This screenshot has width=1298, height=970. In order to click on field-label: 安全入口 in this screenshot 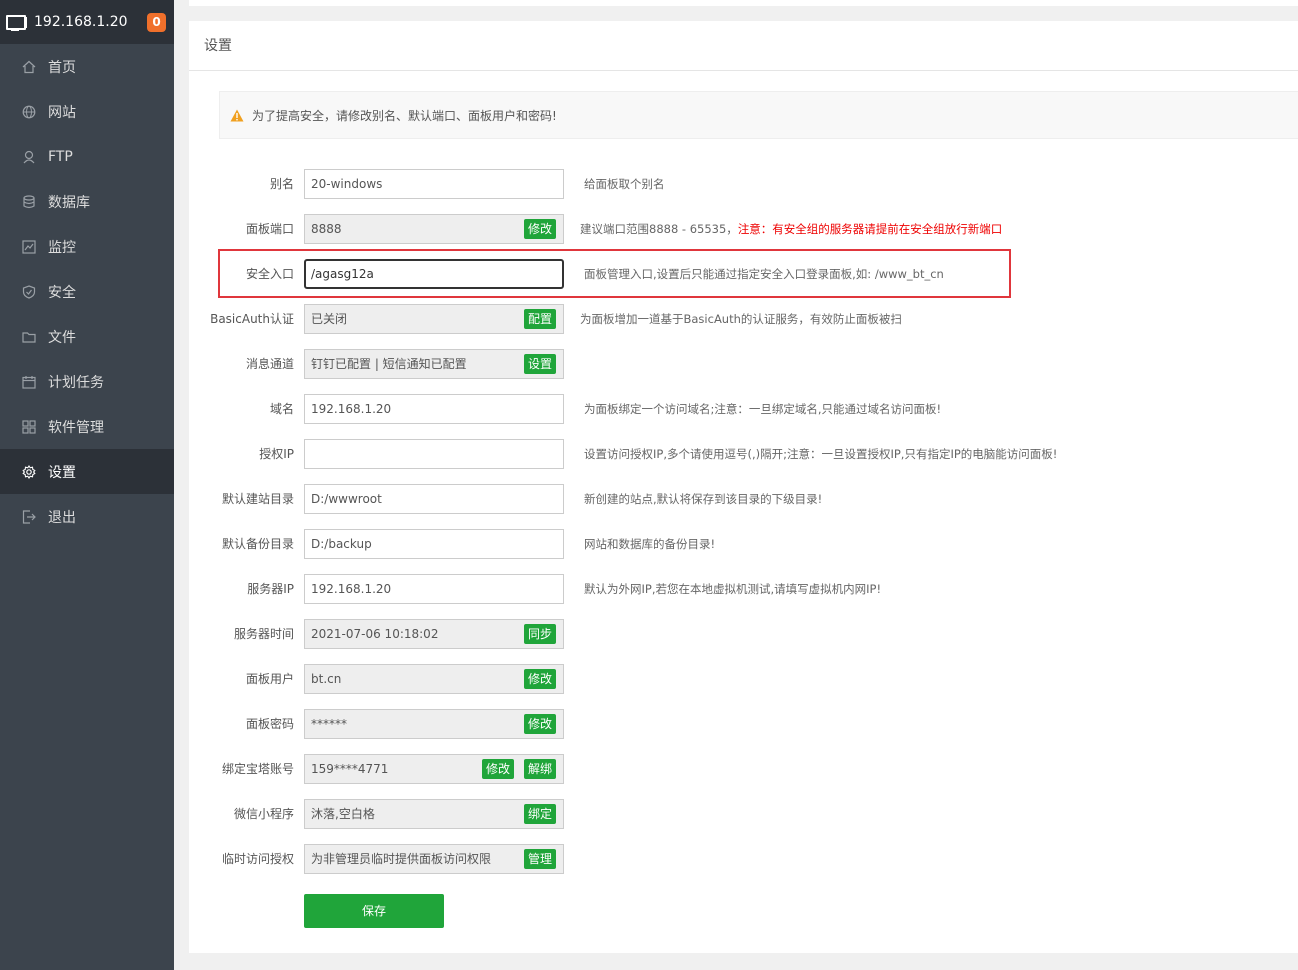, I will do `click(269, 274)`.